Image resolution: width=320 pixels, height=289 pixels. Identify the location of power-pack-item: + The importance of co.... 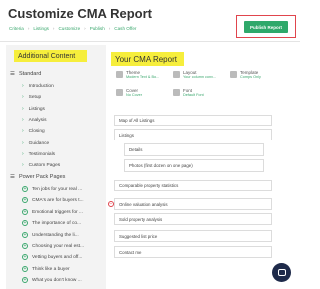
(62, 223).